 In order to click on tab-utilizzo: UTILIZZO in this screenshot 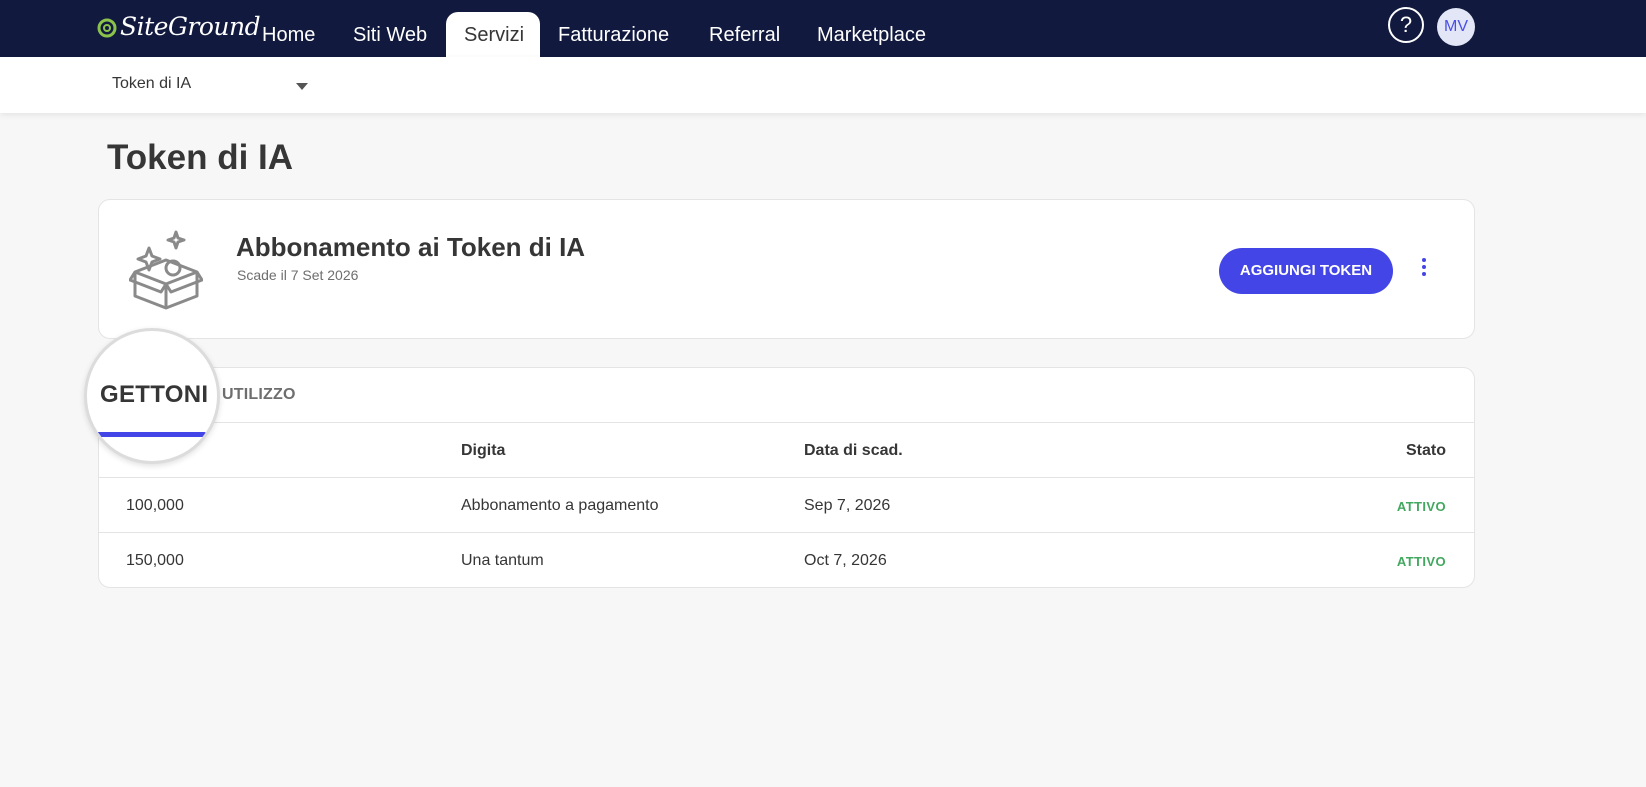, I will do `click(259, 395)`.